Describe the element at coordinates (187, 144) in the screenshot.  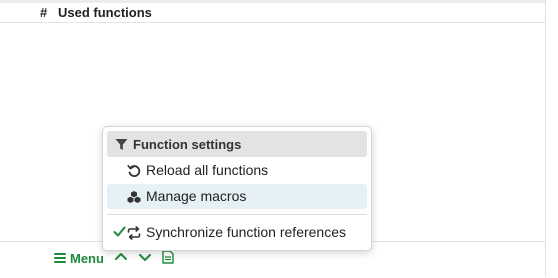
I see `popup-header-label: Function settings` at that location.